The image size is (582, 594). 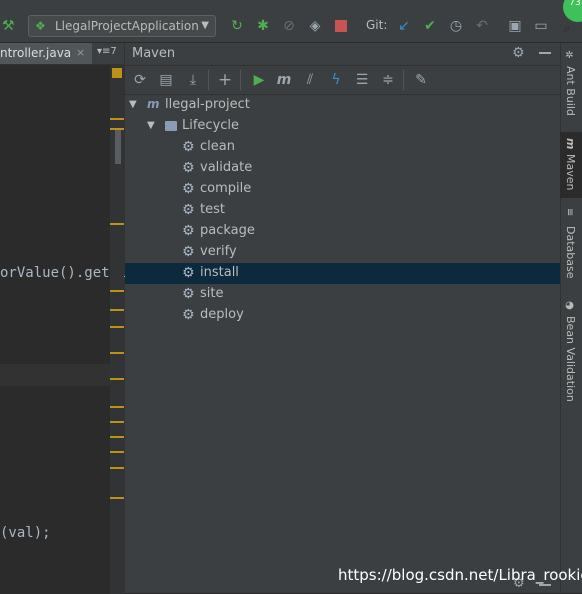 I want to click on run-configuration-label: LlegalProjectApplication, so click(x=127, y=26).